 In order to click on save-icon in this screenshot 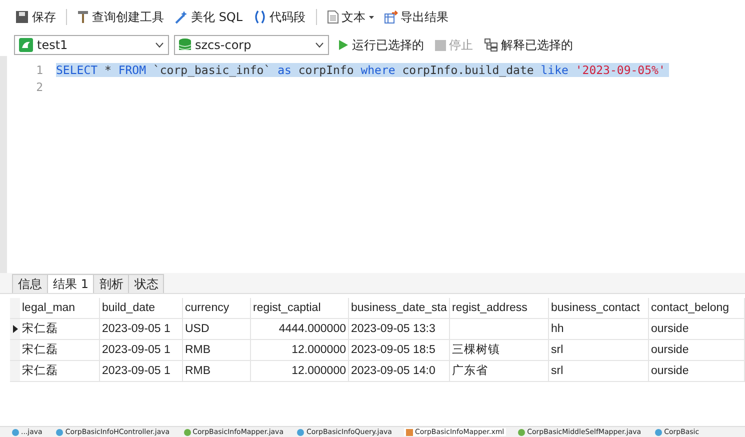, I will do `click(22, 17)`.